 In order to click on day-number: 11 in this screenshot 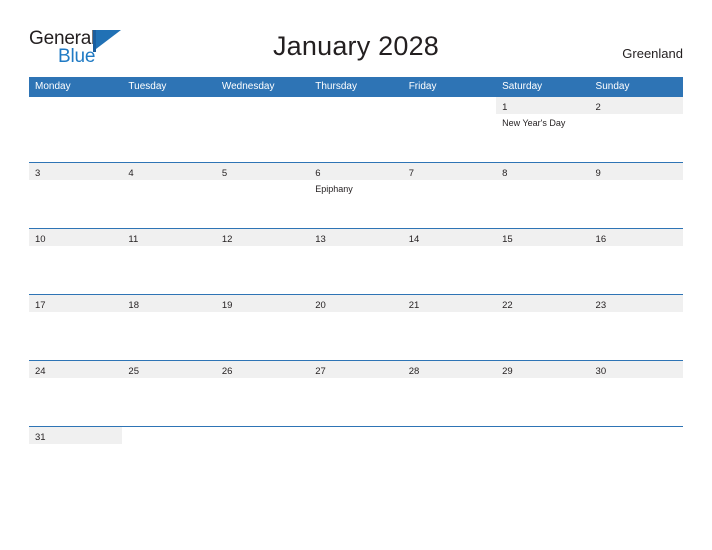, I will do `click(133, 239)`.